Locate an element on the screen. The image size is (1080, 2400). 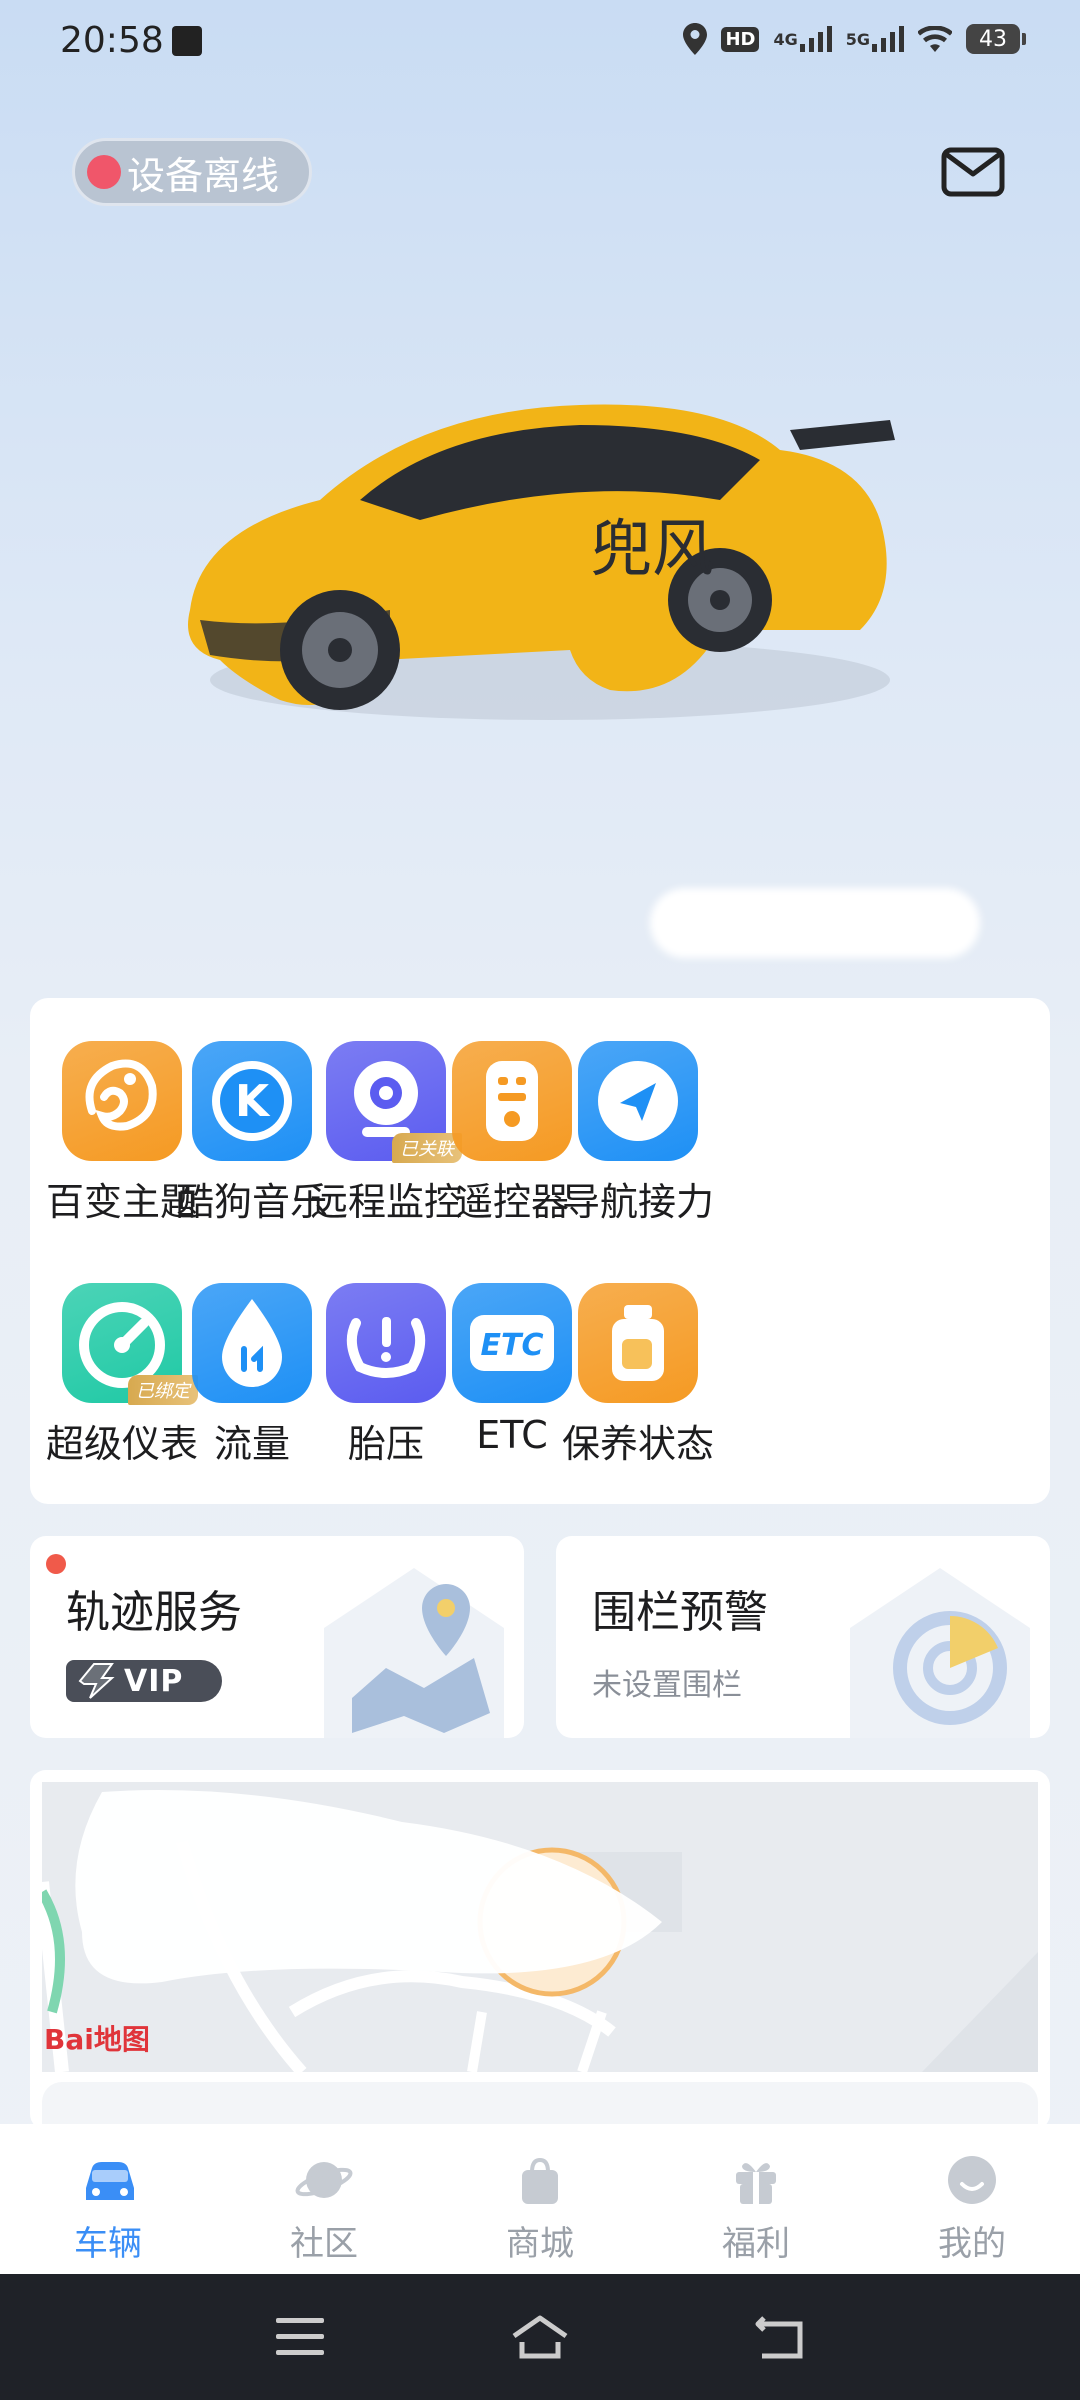
shopping-bag-icon is located at coordinates (540, 2180).